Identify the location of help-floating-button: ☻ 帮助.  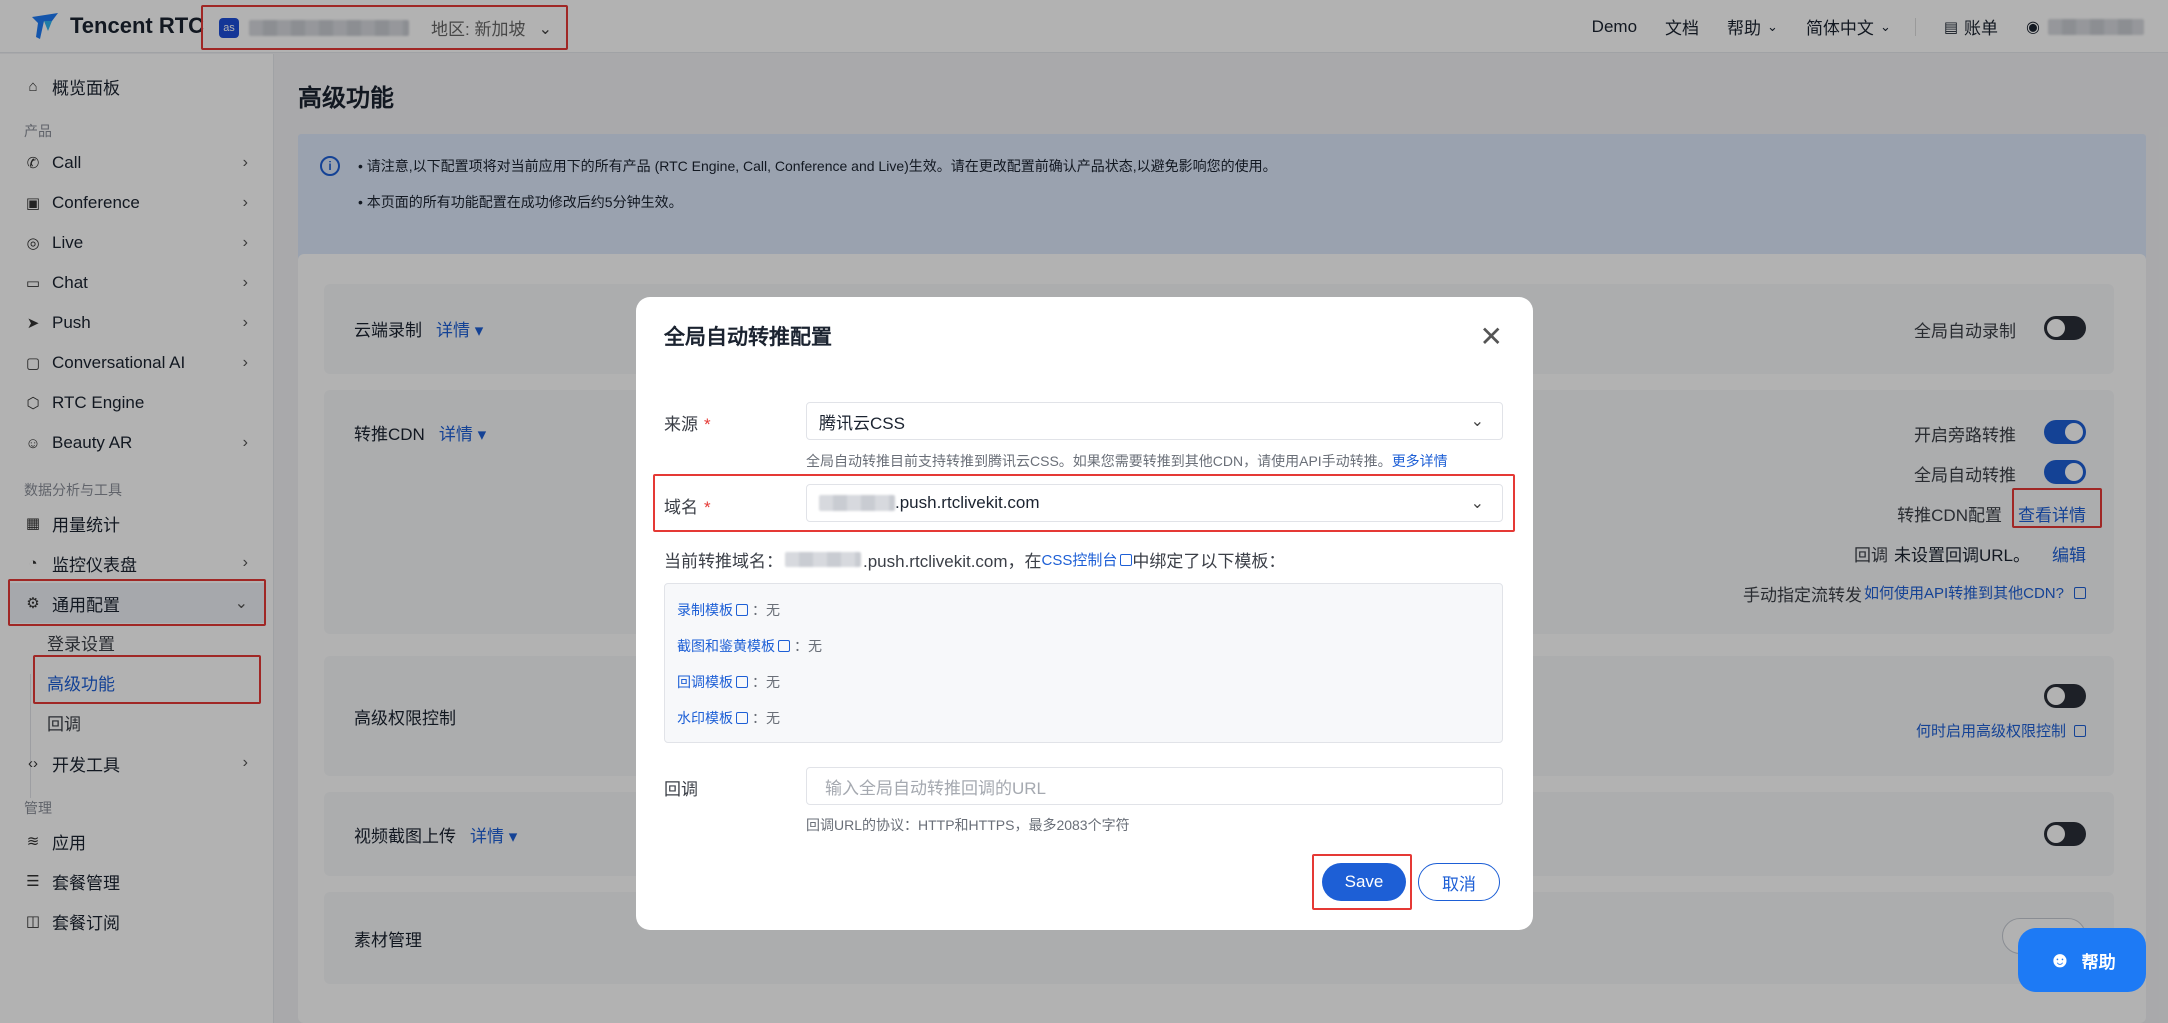
(2082, 960).